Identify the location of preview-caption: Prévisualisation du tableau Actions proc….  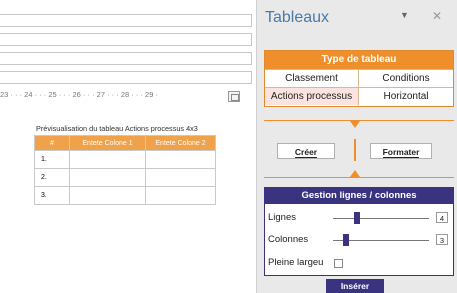
(117, 128).